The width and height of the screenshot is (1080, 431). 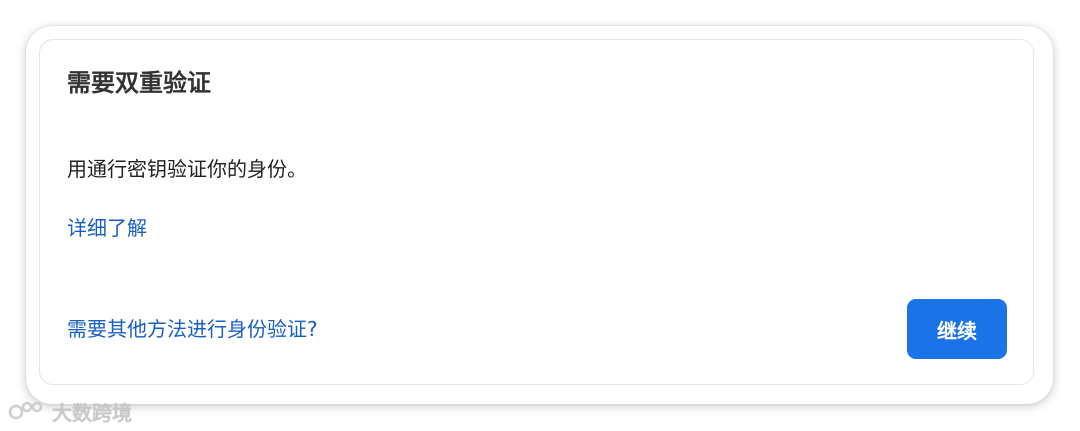 I want to click on watermark: 大数跨境, so click(x=70, y=411).